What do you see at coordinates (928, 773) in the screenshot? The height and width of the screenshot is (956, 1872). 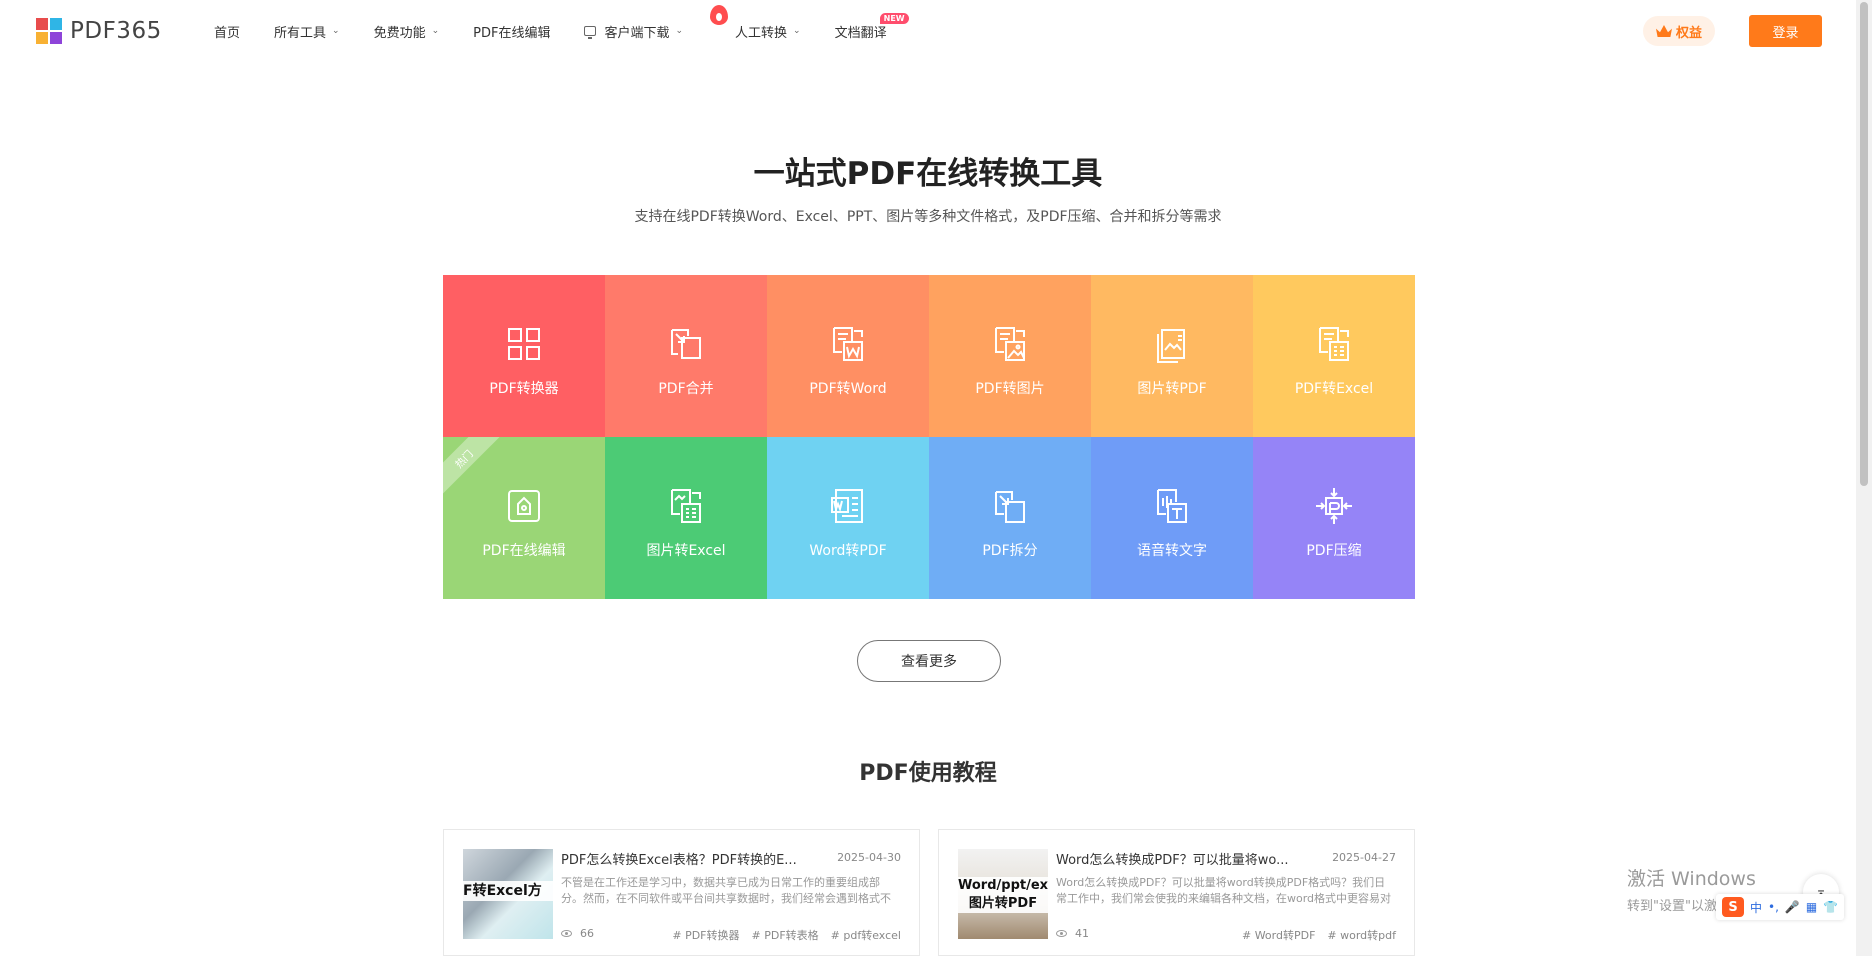 I see `tutorial-section-title: PDF使用教程` at bounding box center [928, 773].